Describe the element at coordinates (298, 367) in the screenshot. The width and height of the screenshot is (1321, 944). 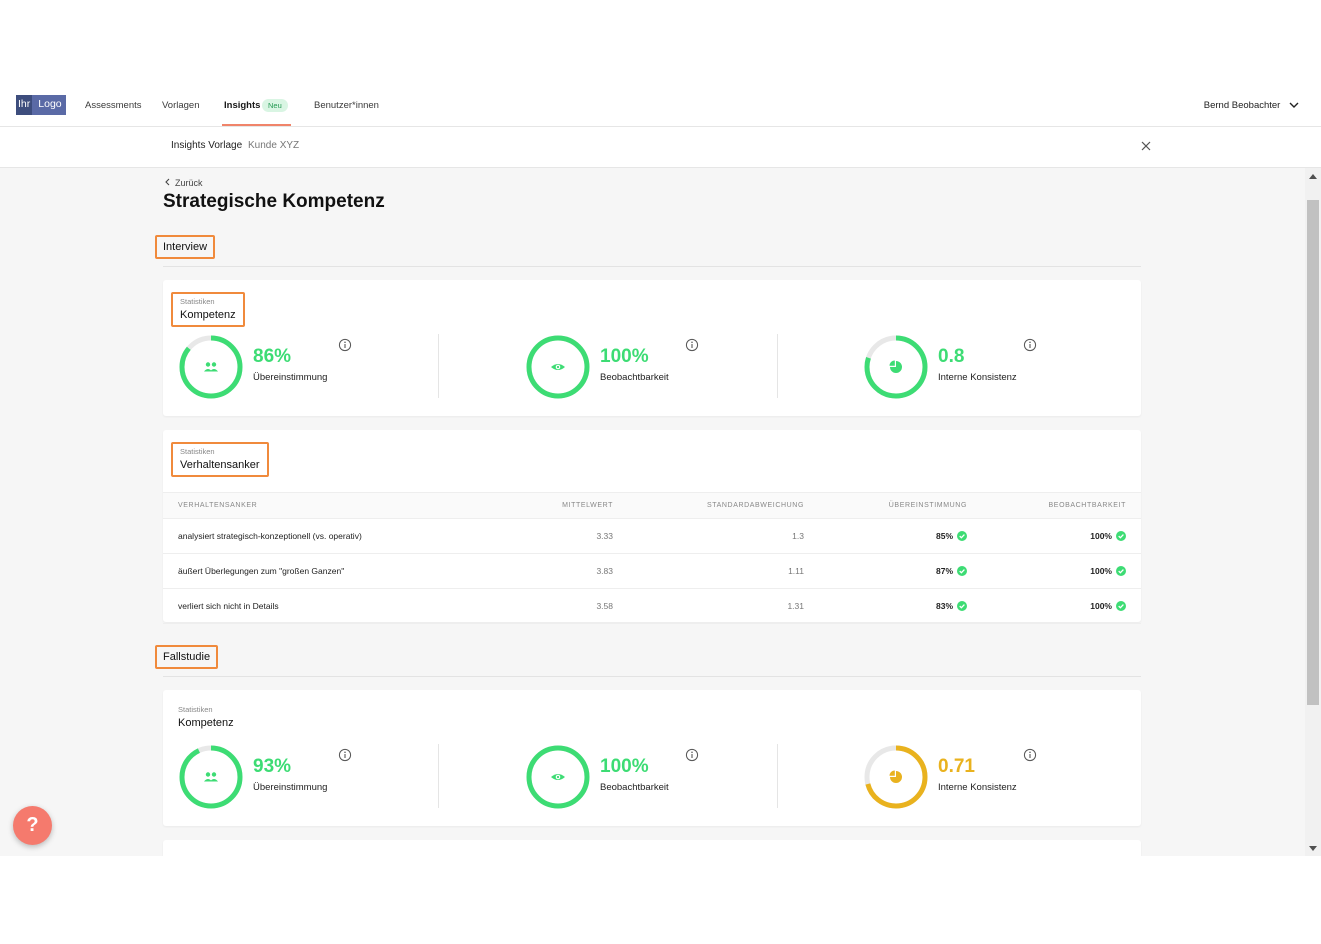
I see `metric-users: 86% Übereinstimmung` at that location.